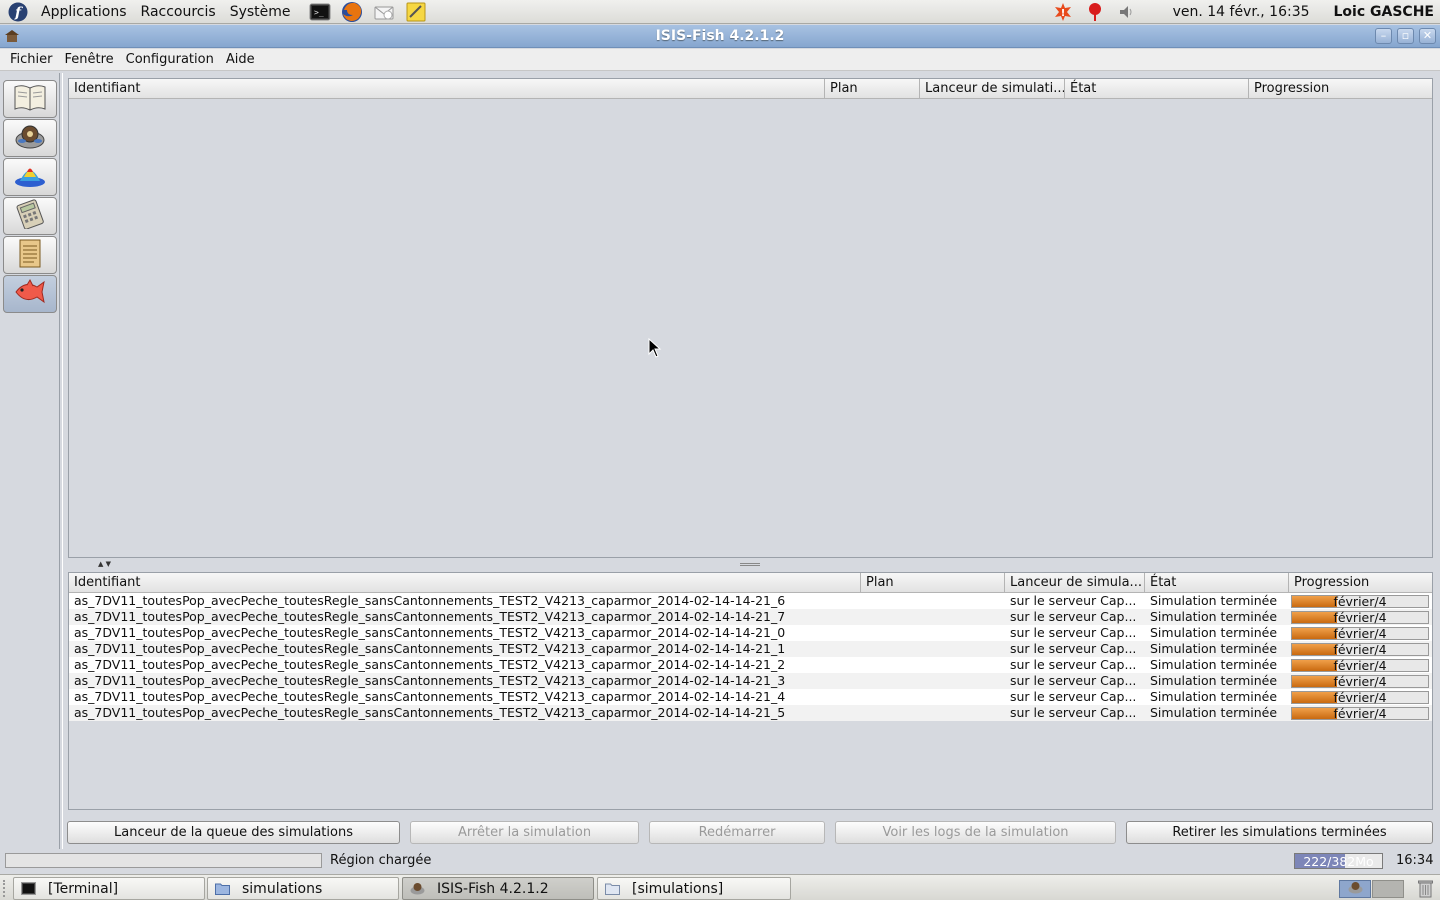  What do you see at coordinates (282, 888) in the screenshot?
I see `task-label: simulations` at bounding box center [282, 888].